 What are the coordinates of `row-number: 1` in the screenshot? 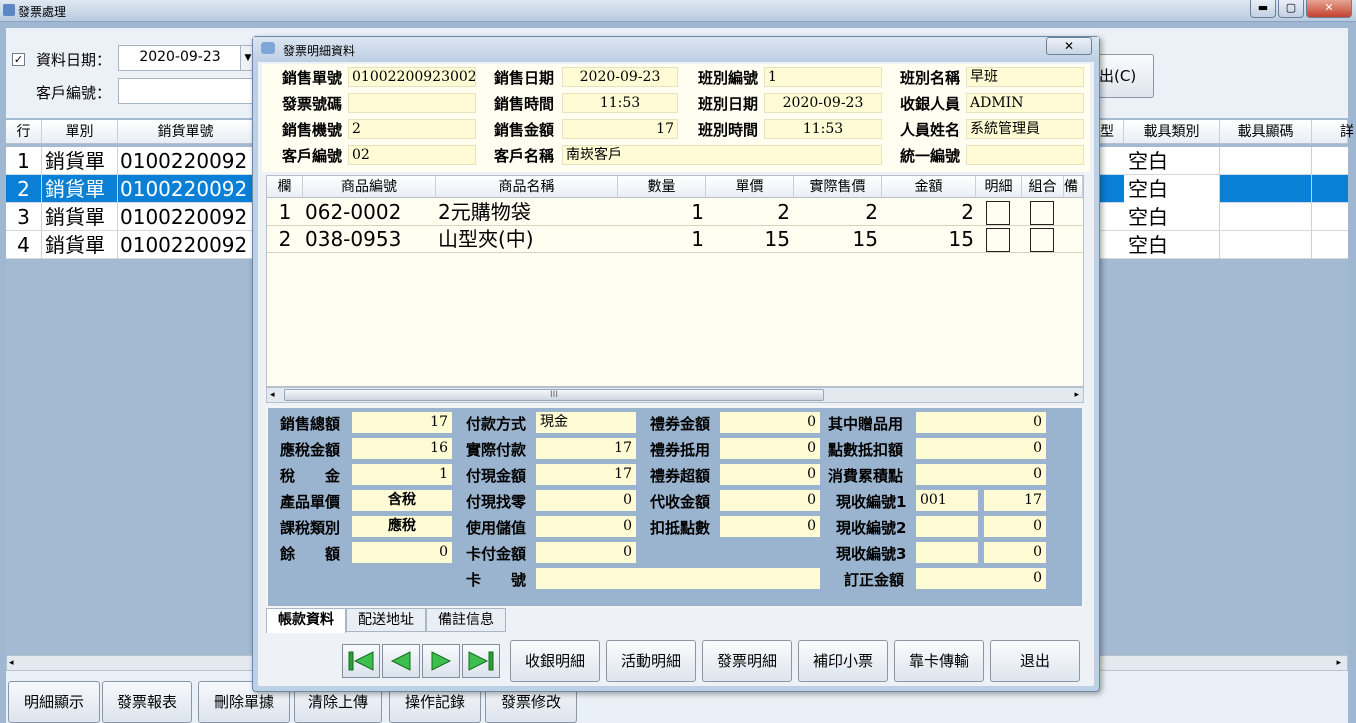 It's located at (24, 161).